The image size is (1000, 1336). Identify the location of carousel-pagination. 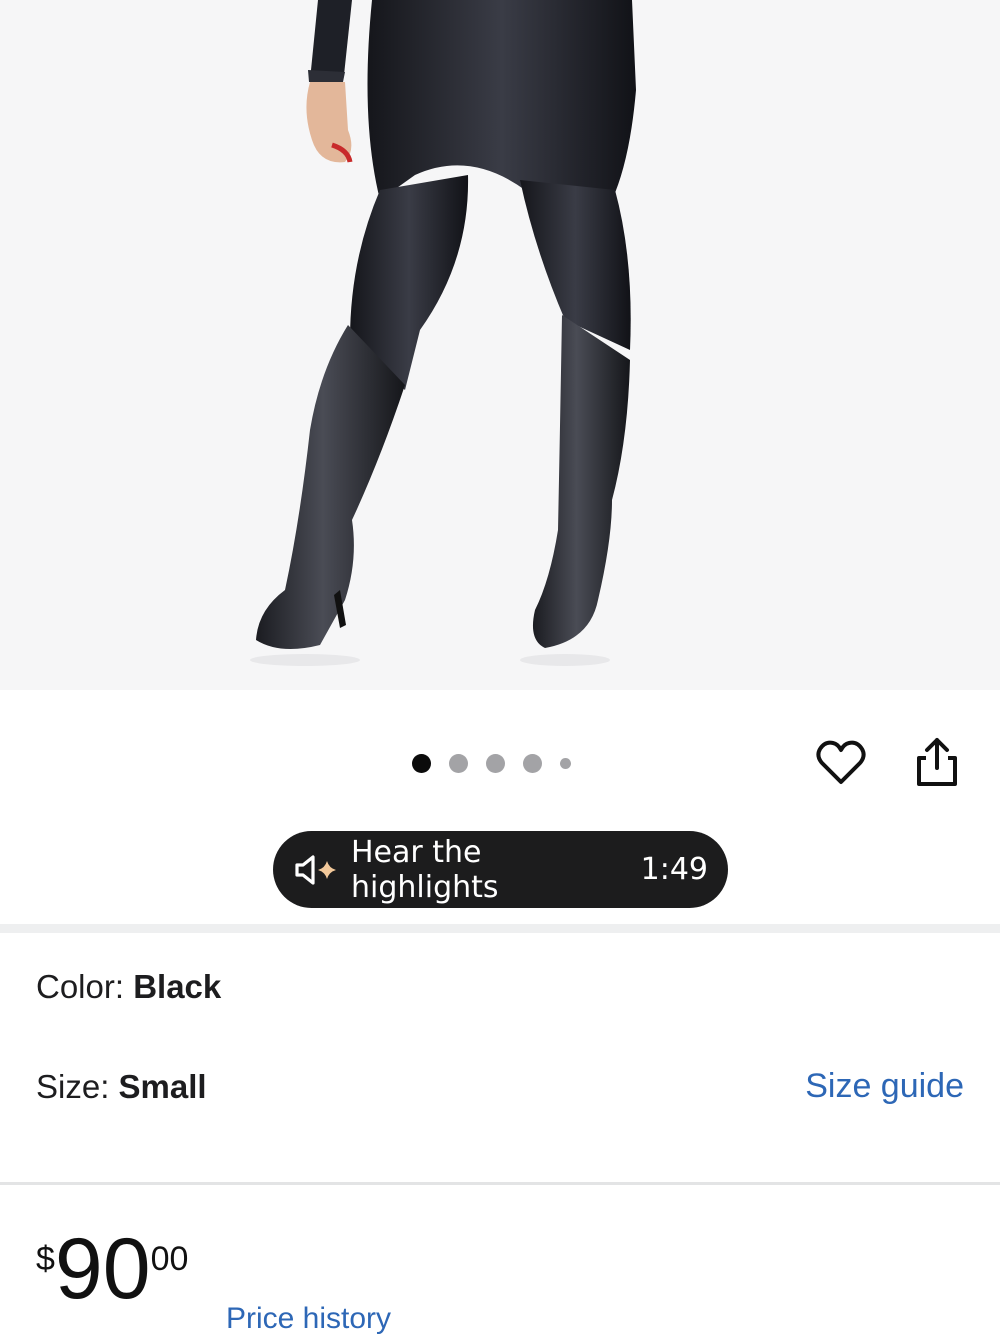
(491, 763).